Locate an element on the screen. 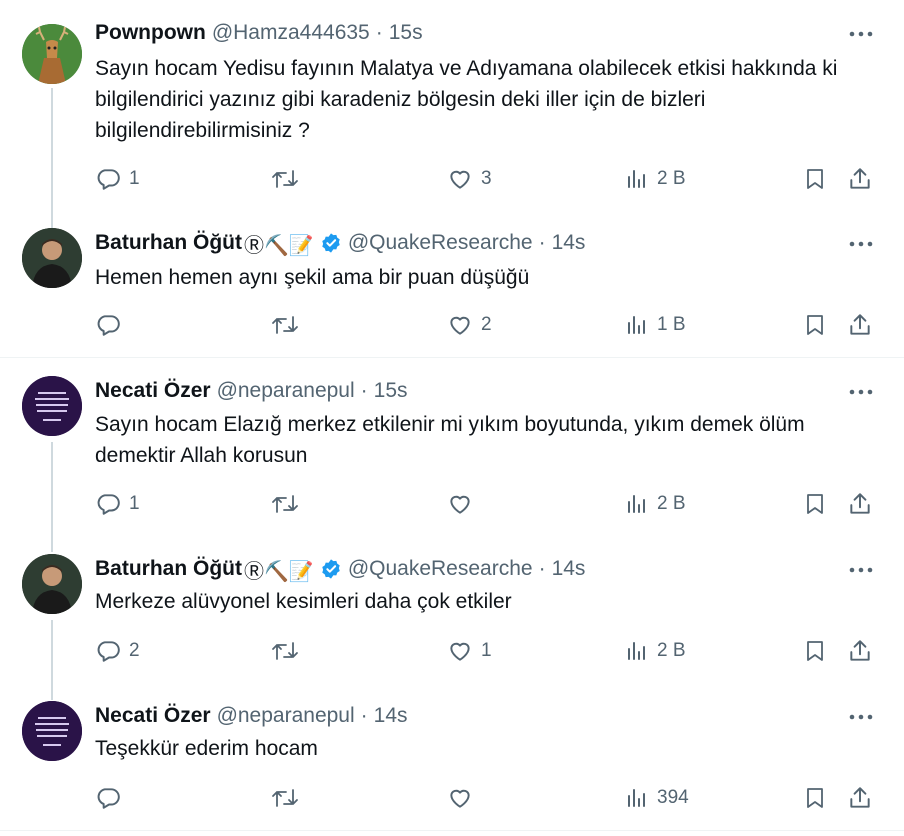 This screenshot has width=904, height=836. reply-button: 2 is located at coordinates (117, 651).